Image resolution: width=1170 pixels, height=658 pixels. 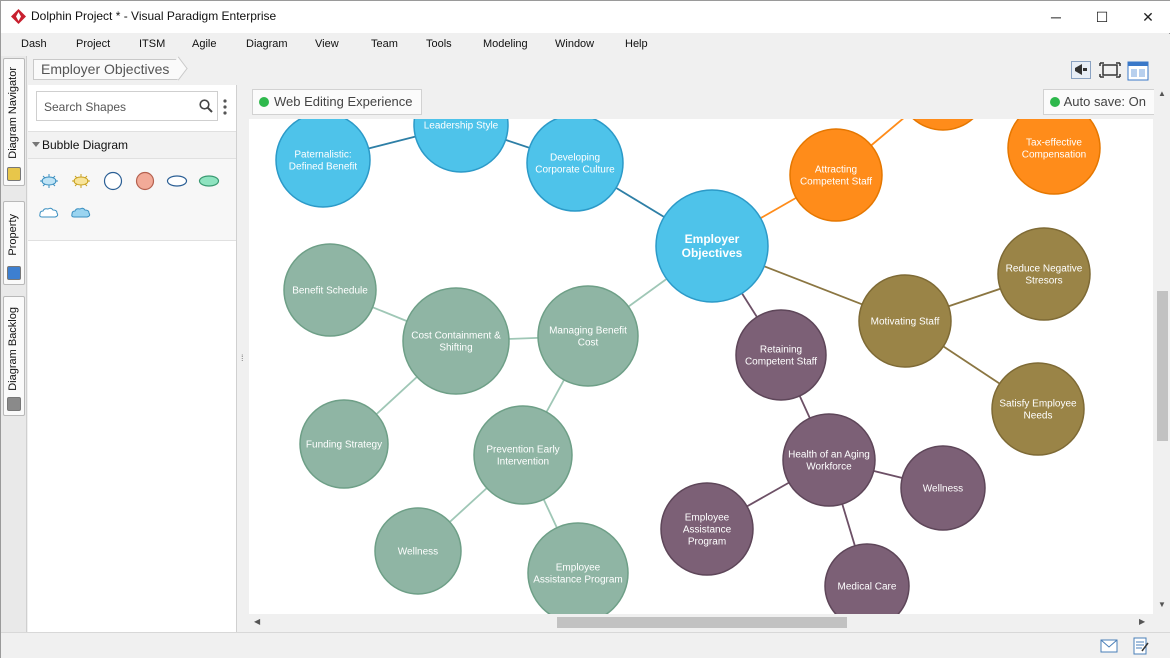 I want to click on menu-project: Project, so click(x=93, y=44).